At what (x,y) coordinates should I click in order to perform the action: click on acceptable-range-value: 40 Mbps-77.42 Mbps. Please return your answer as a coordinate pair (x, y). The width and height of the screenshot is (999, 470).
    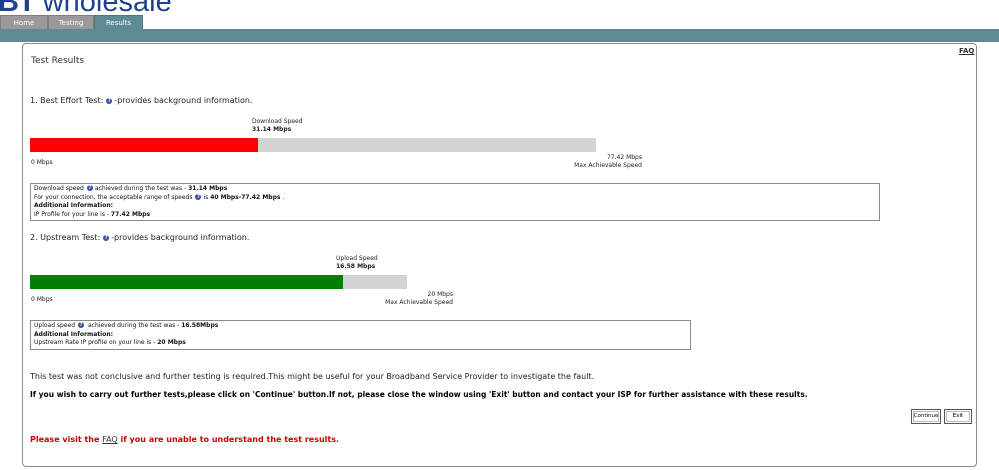
    Looking at the image, I should click on (245, 197).